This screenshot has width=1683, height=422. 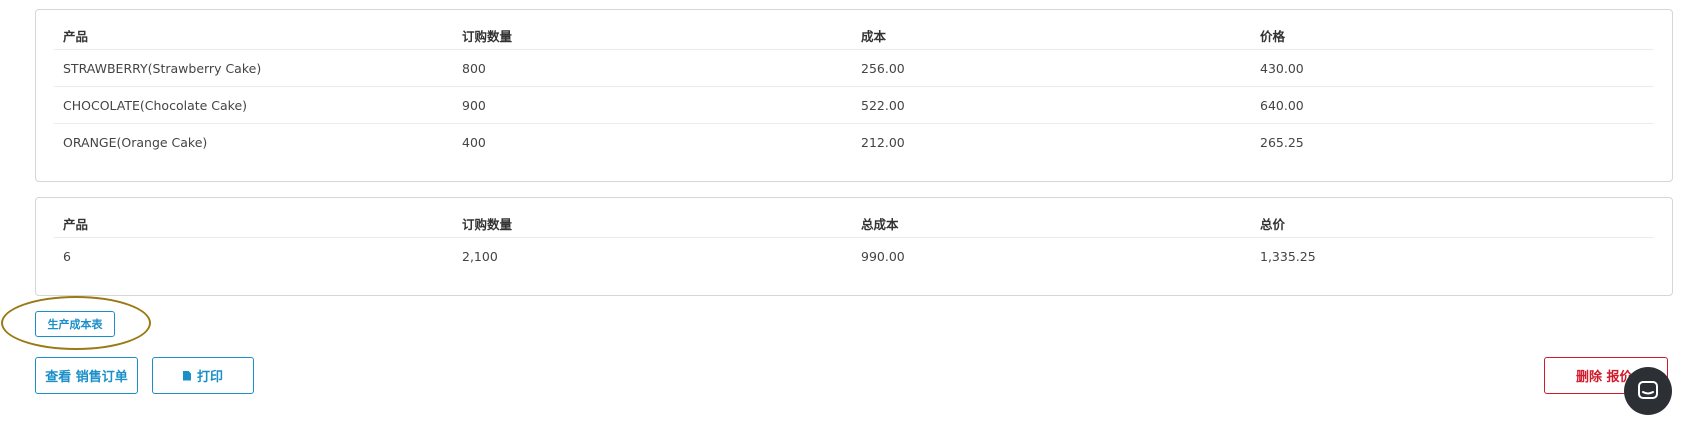 I want to click on cell-product: CHOCOLATE(Chocolate Cake), so click(x=253, y=105).